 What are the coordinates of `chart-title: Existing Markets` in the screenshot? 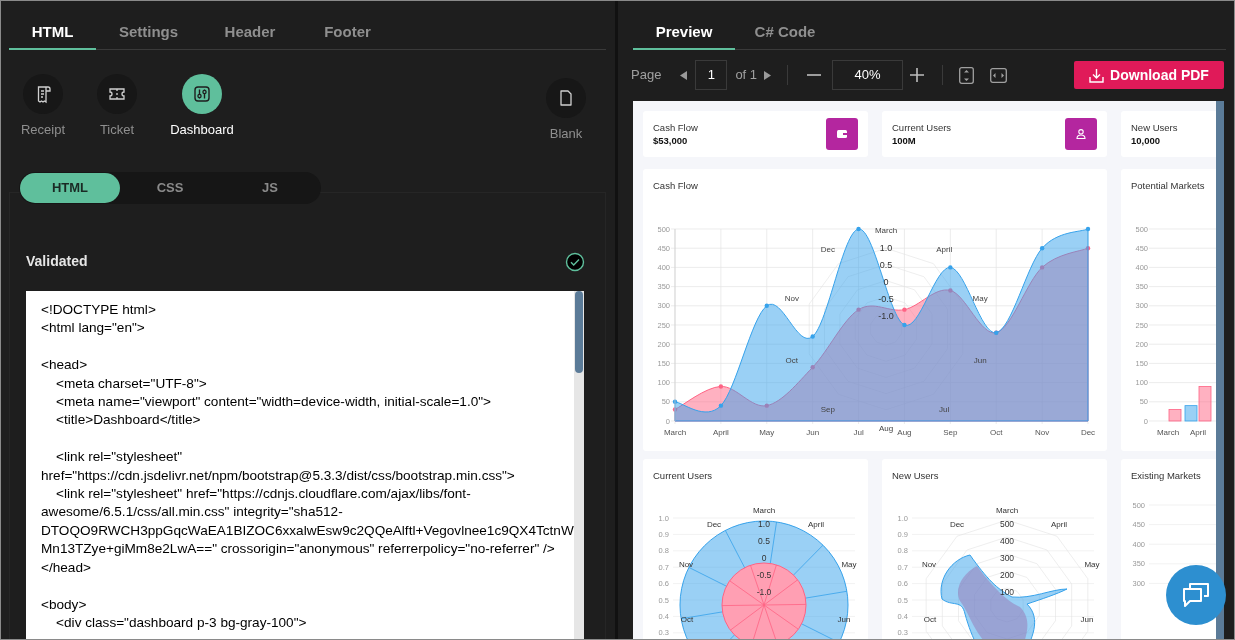 It's located at (1166, 476).